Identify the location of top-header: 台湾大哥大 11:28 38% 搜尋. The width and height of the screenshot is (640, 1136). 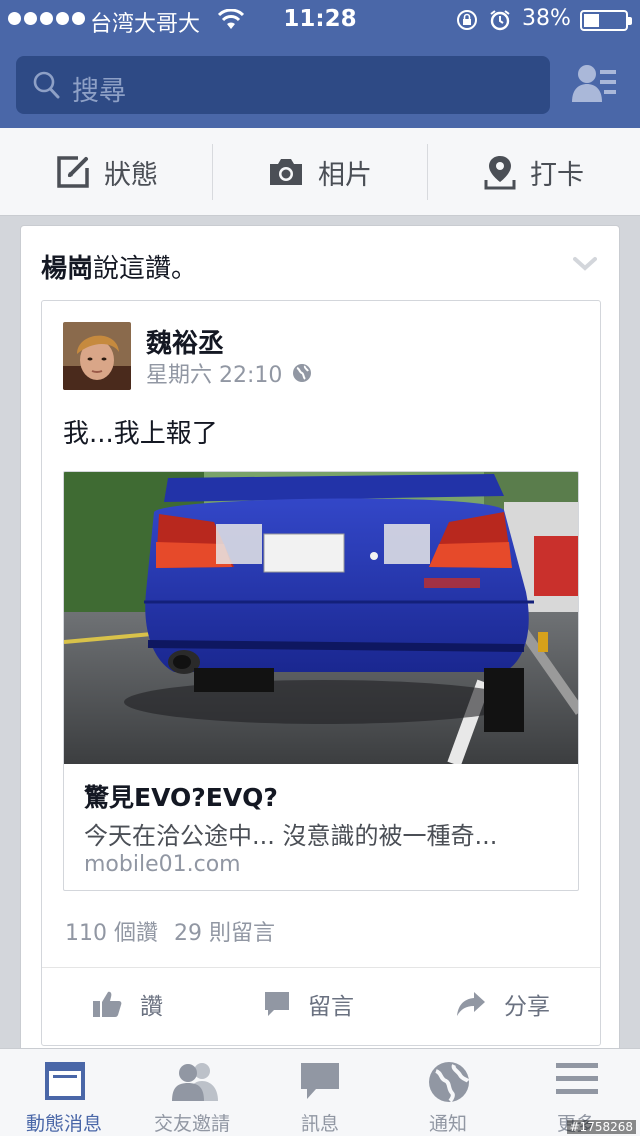
(320, 64).